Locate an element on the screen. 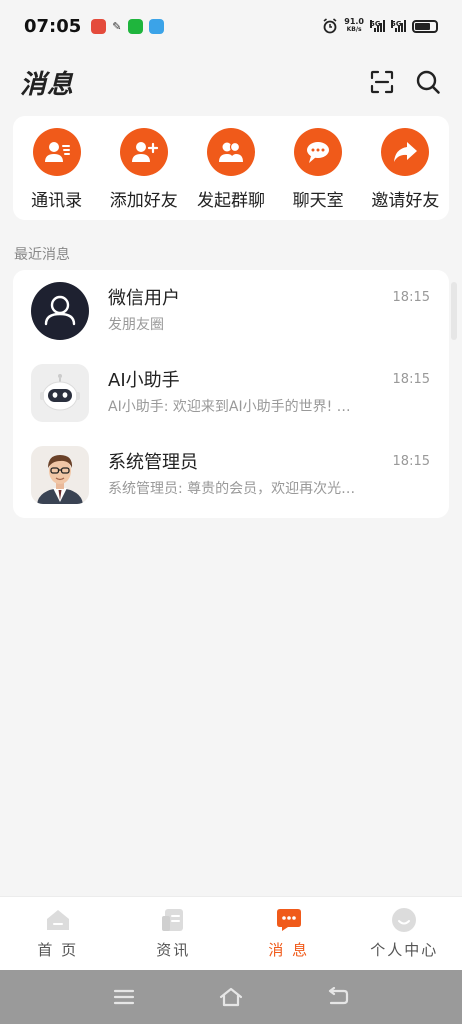  quick-action-chat-room: 聊天室 is located at coordinates (318, 169).